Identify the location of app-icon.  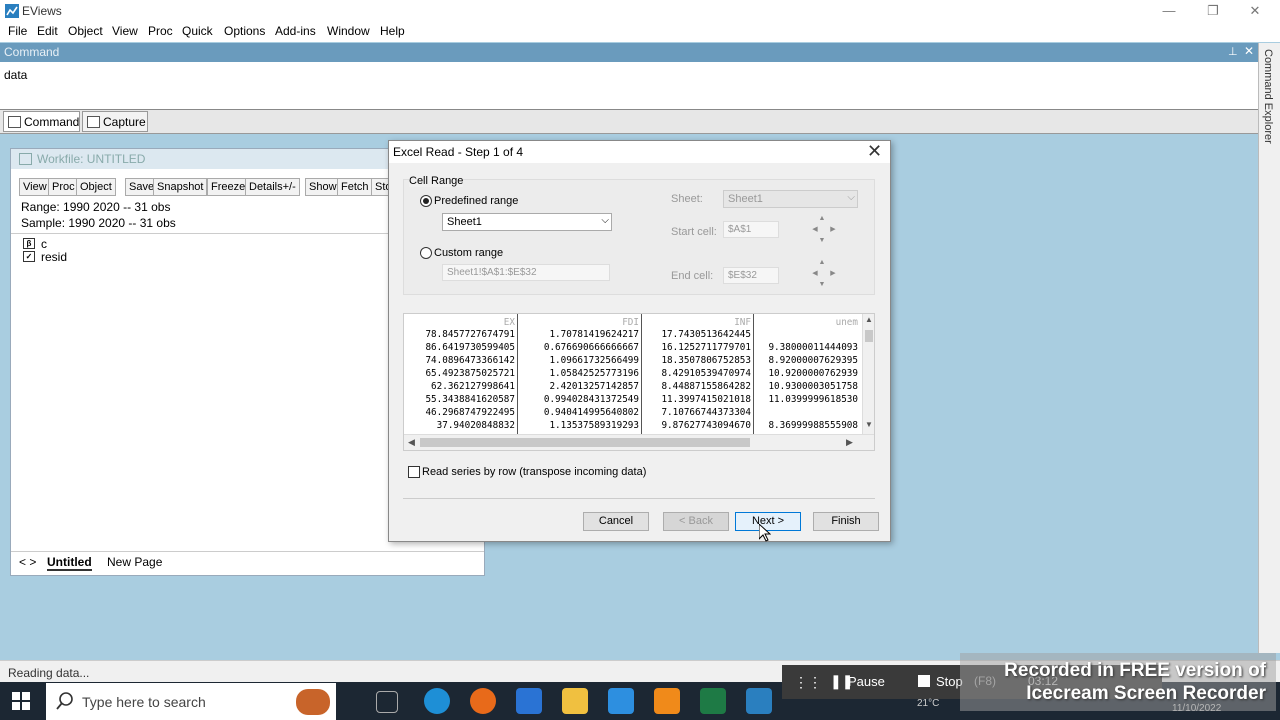
(667, 701).